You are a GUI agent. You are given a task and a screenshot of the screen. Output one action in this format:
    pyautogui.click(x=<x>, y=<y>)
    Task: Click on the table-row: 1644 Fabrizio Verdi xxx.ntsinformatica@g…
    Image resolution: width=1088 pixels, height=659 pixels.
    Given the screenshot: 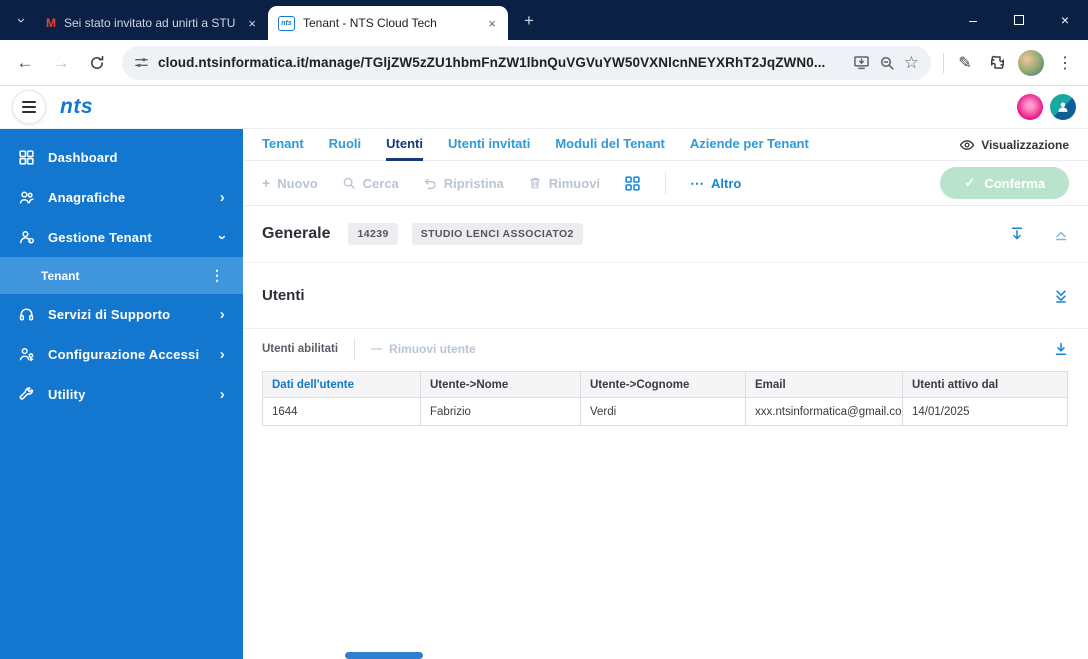 What is the action you would take?
    pyautogui.click(x=665, y=411)
    